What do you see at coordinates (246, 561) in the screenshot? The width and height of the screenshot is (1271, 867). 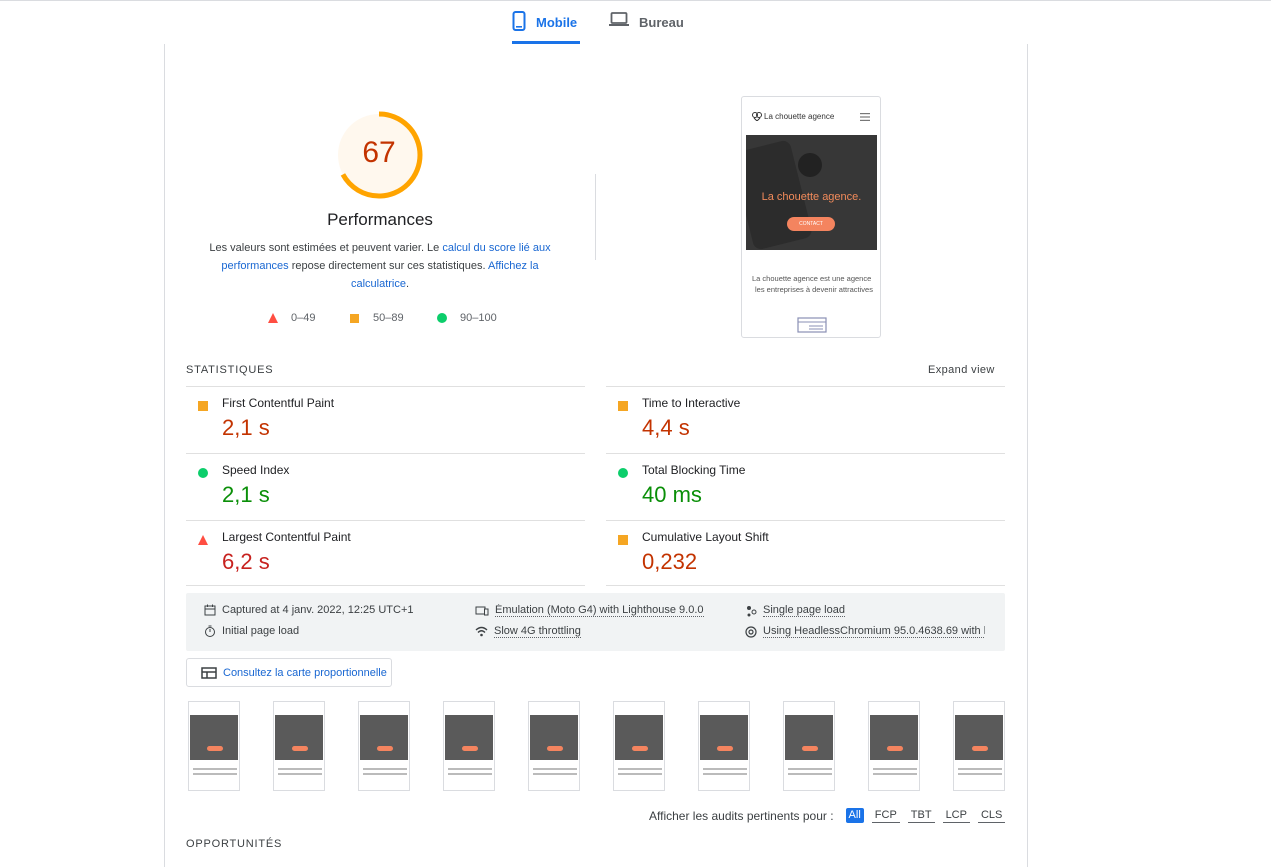 I see `metric-value: 6,2 s` at bounding box center [246, 561].